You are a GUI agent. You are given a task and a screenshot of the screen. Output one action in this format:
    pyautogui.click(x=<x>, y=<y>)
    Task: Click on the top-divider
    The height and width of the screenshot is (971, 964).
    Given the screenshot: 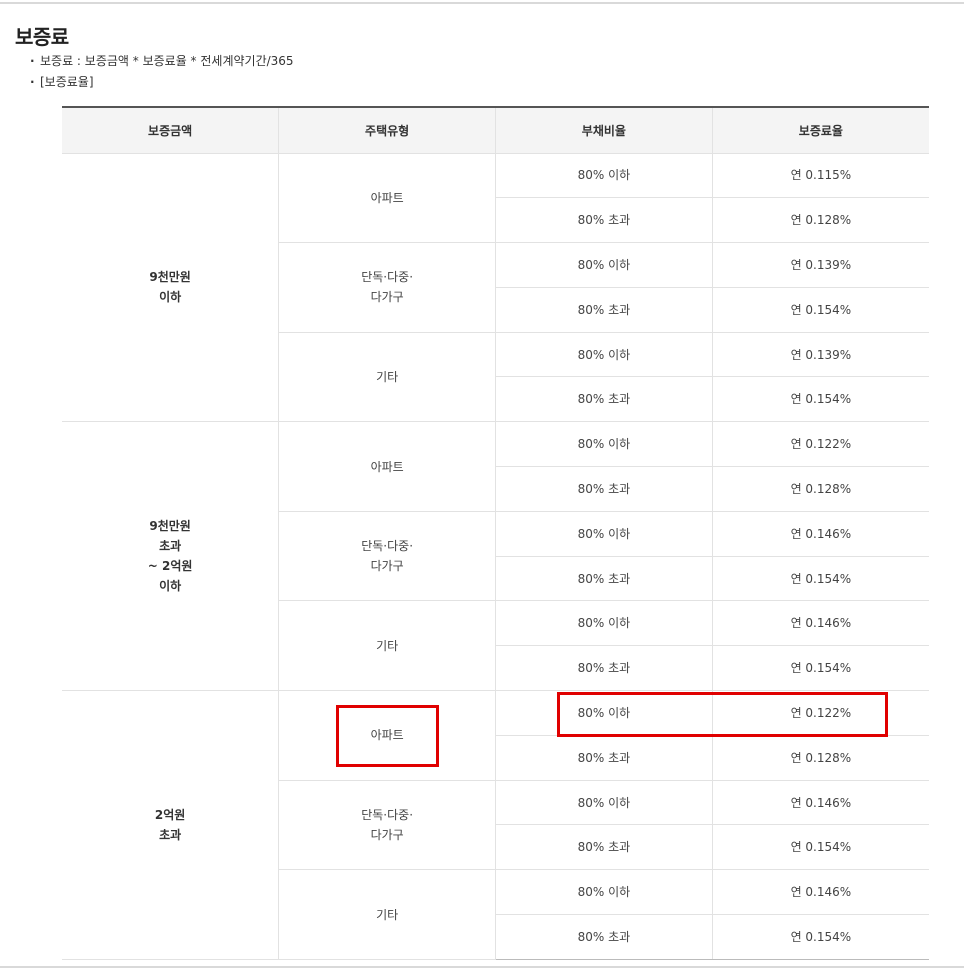 What is the action you would take?
    pyautogui.click(x=482, y=3)
    